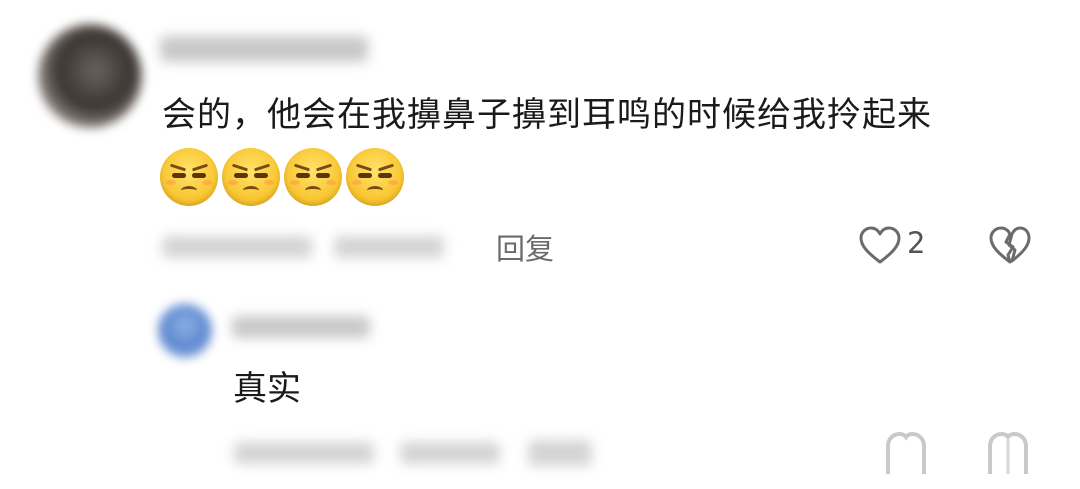  I want to click on reply-time-redacted, so click(304, 453).